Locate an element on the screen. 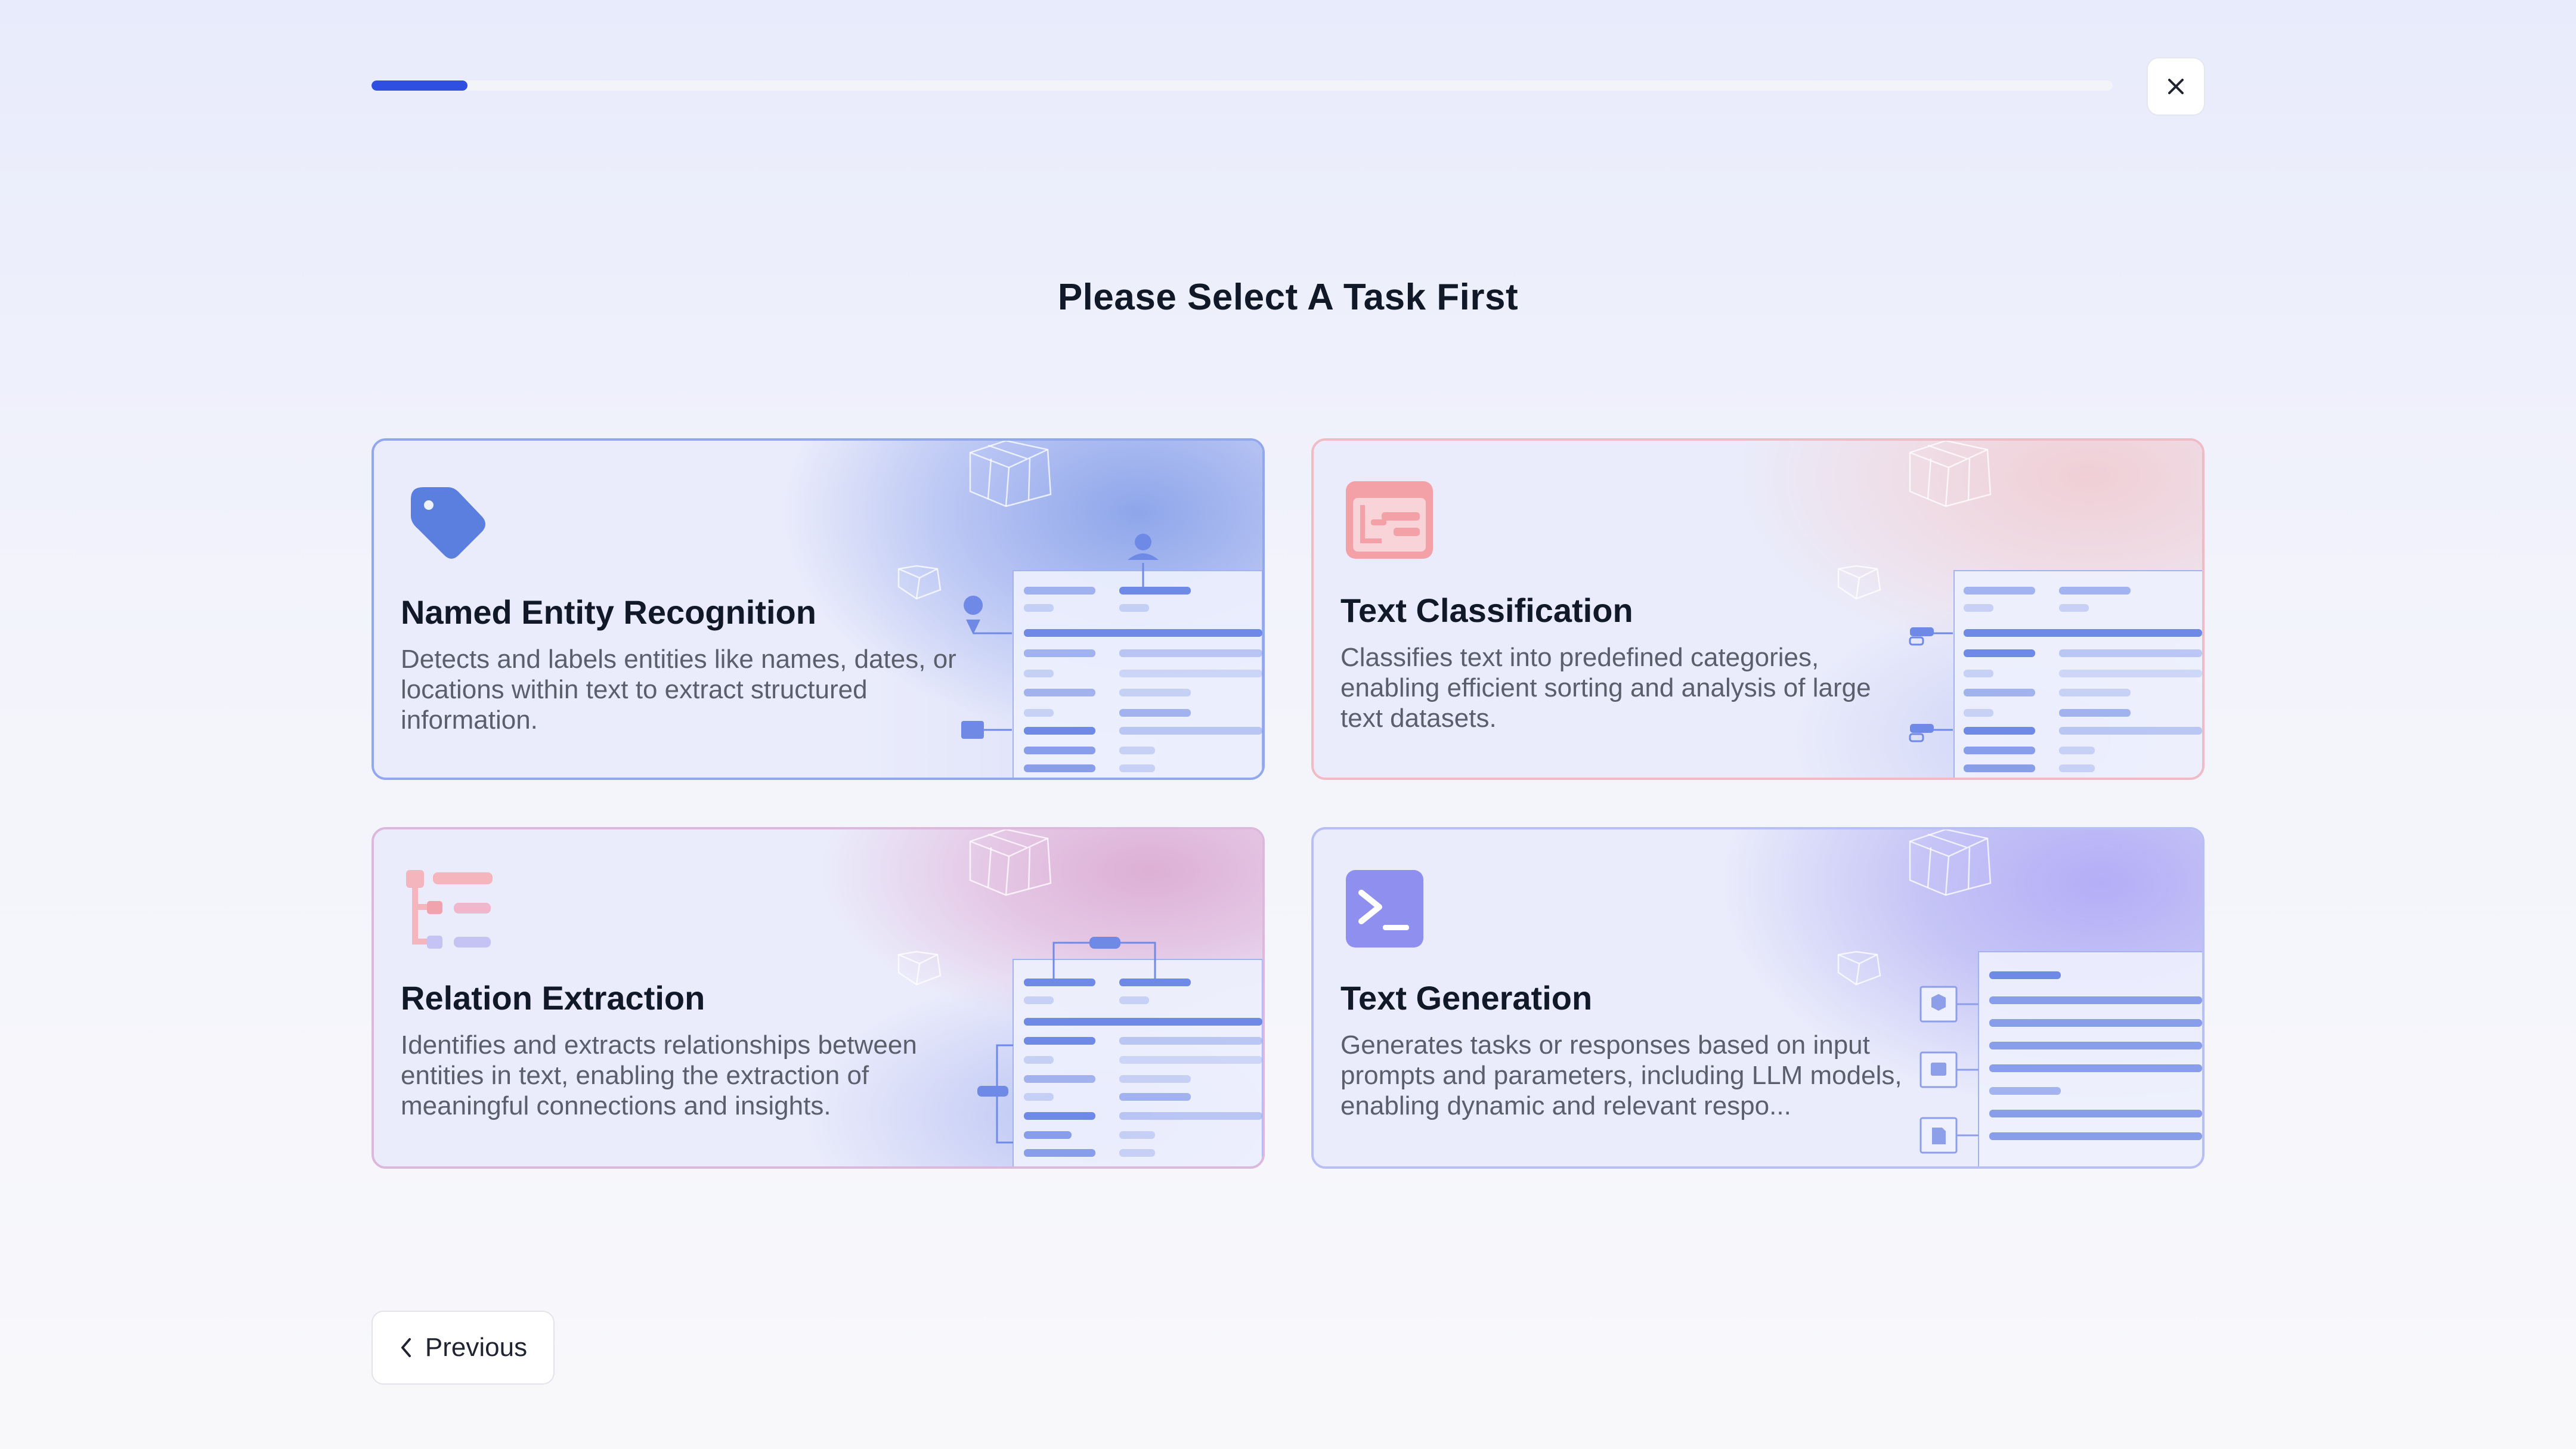  chevron-left-icon is located at coordinates (406, 1348).